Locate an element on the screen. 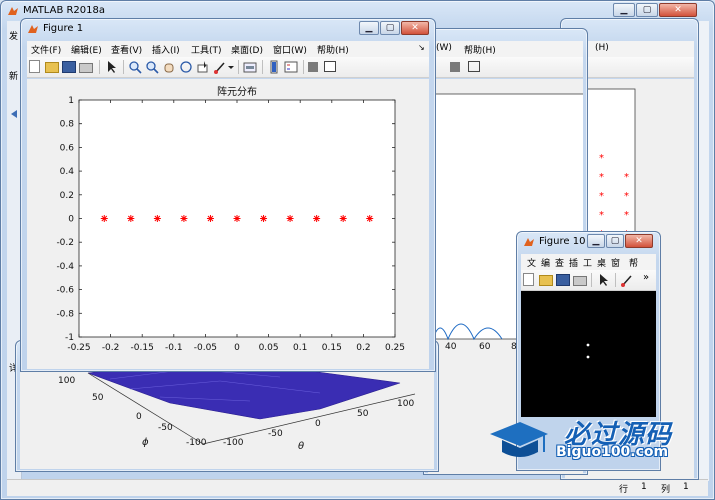 Image resolution: width=715 pixels, height=500 pixels. back-a-menu-help: 帮助(H) is located at coordinates (480, 49).